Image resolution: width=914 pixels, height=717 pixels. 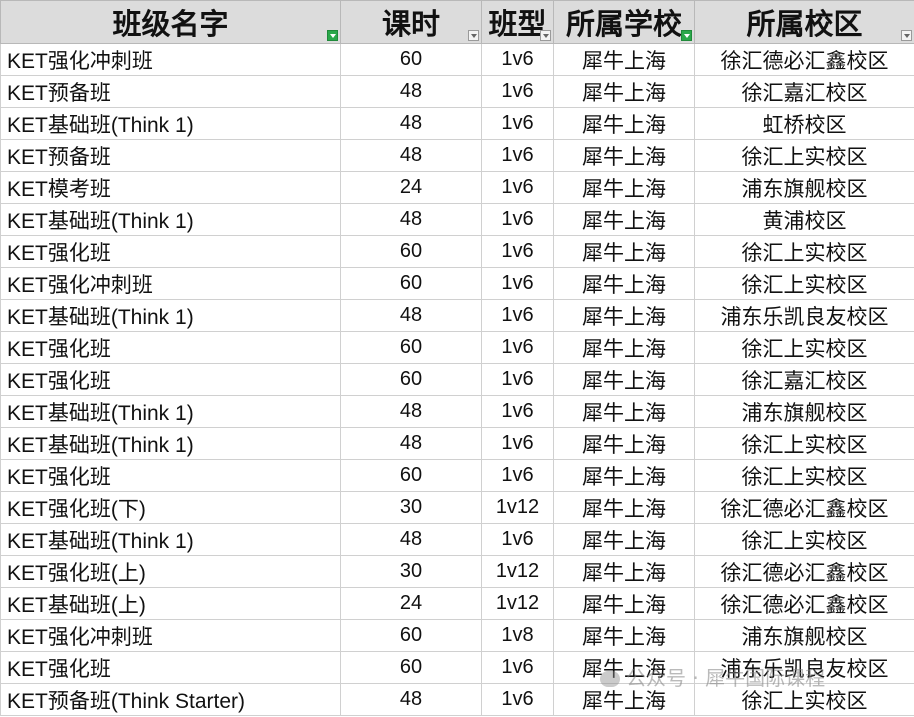 I want to click on table-row: KET模考班 24 1v6 犀牛上海 浦东旗舰校区, so click(x=457, y=187).